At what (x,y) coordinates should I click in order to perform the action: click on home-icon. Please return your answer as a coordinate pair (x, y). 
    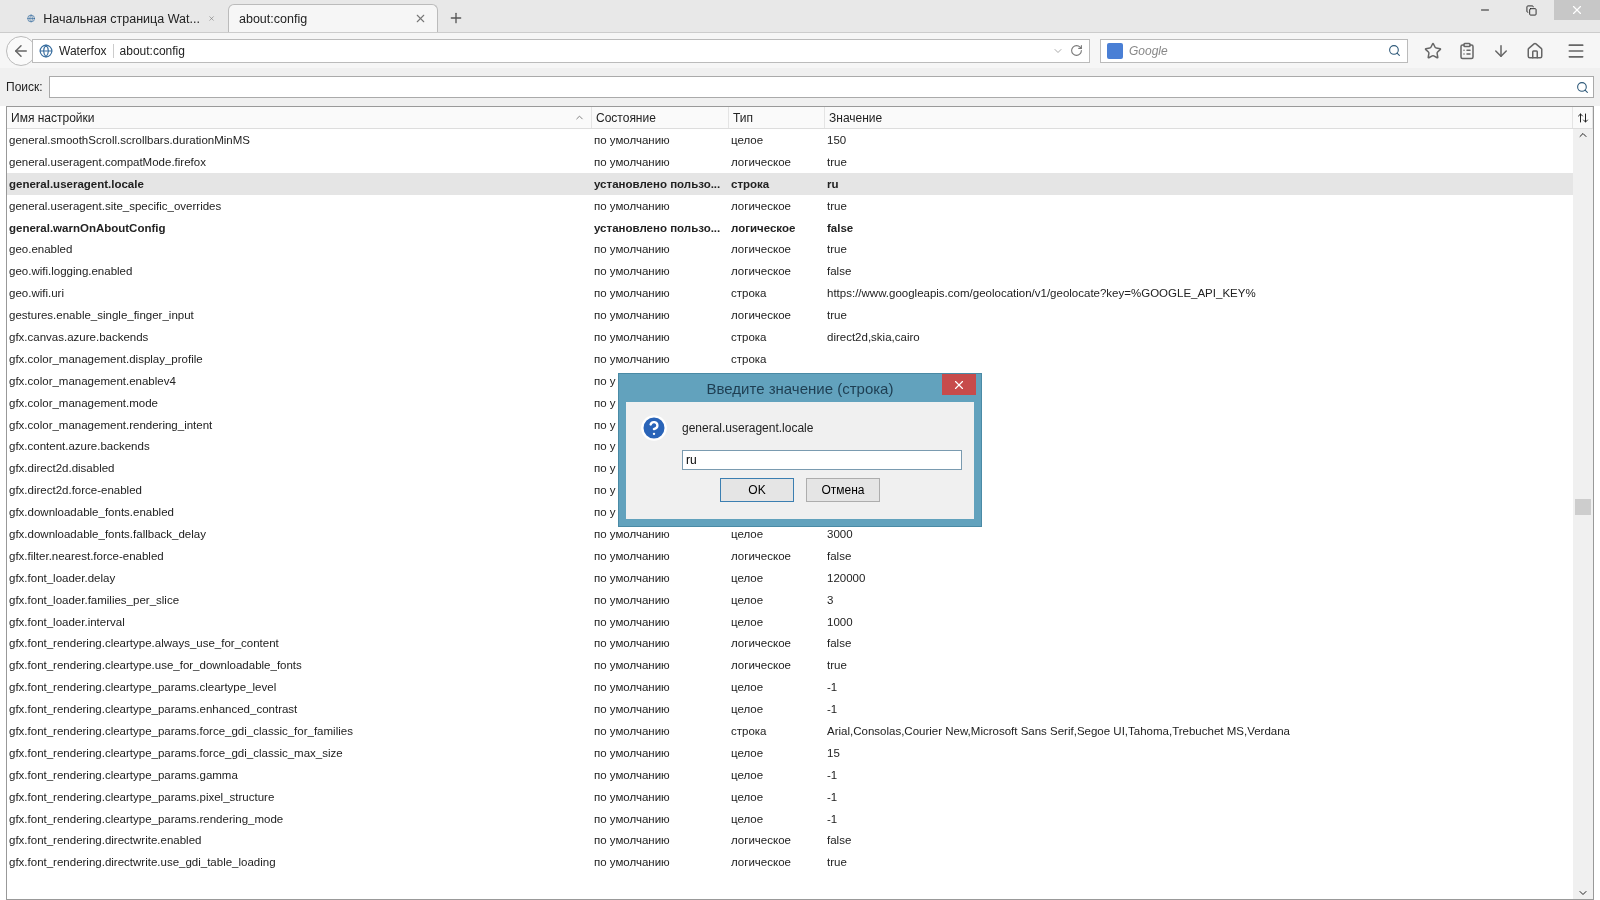
    Looking at the image, I should click on (1535, 50).